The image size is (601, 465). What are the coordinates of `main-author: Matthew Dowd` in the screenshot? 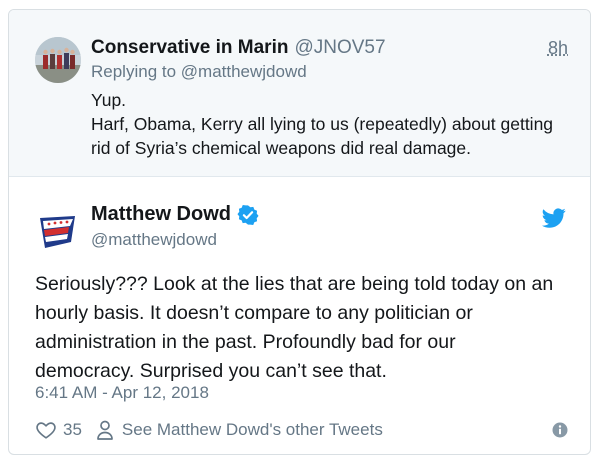 It's located at (175, 214).